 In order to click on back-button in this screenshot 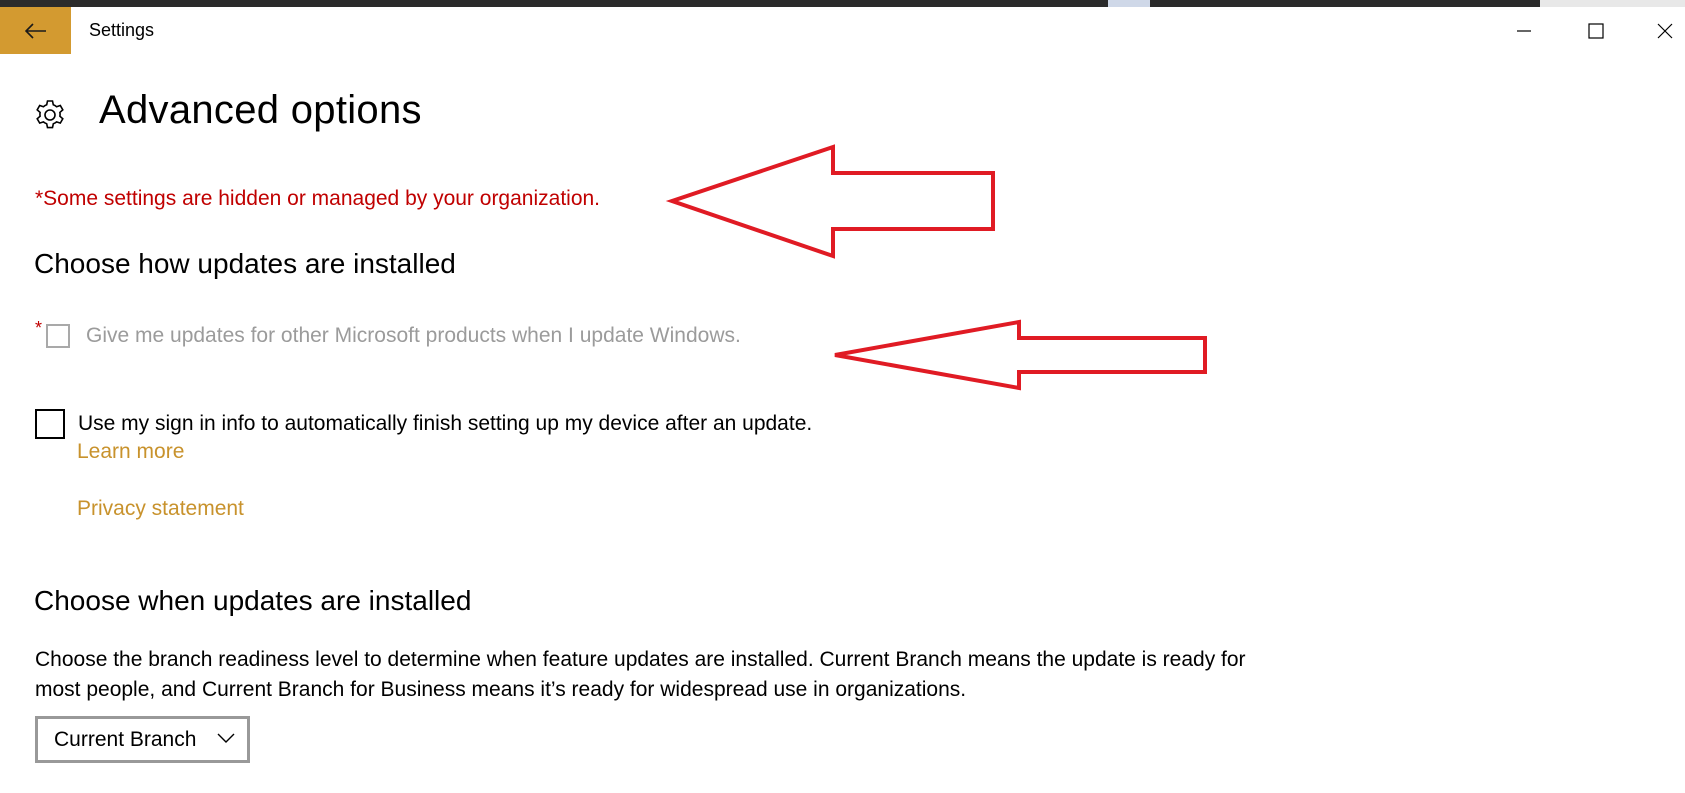, I will do `click(35, 30)`.